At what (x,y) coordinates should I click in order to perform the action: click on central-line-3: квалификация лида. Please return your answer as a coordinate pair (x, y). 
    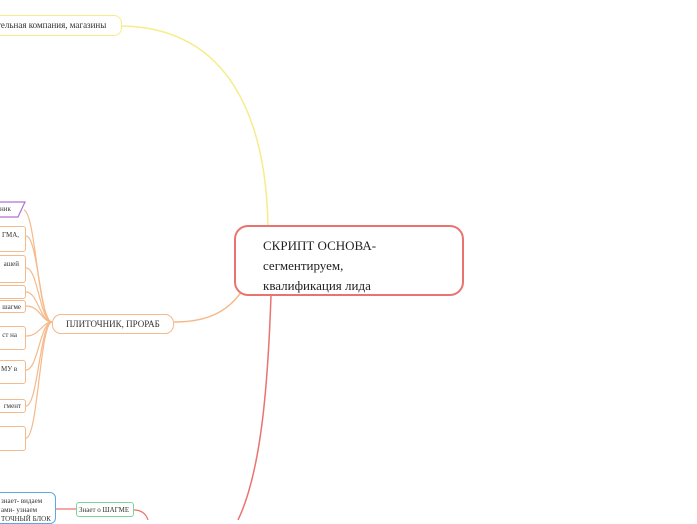
    Looking at the image, I should click on (317, 285).